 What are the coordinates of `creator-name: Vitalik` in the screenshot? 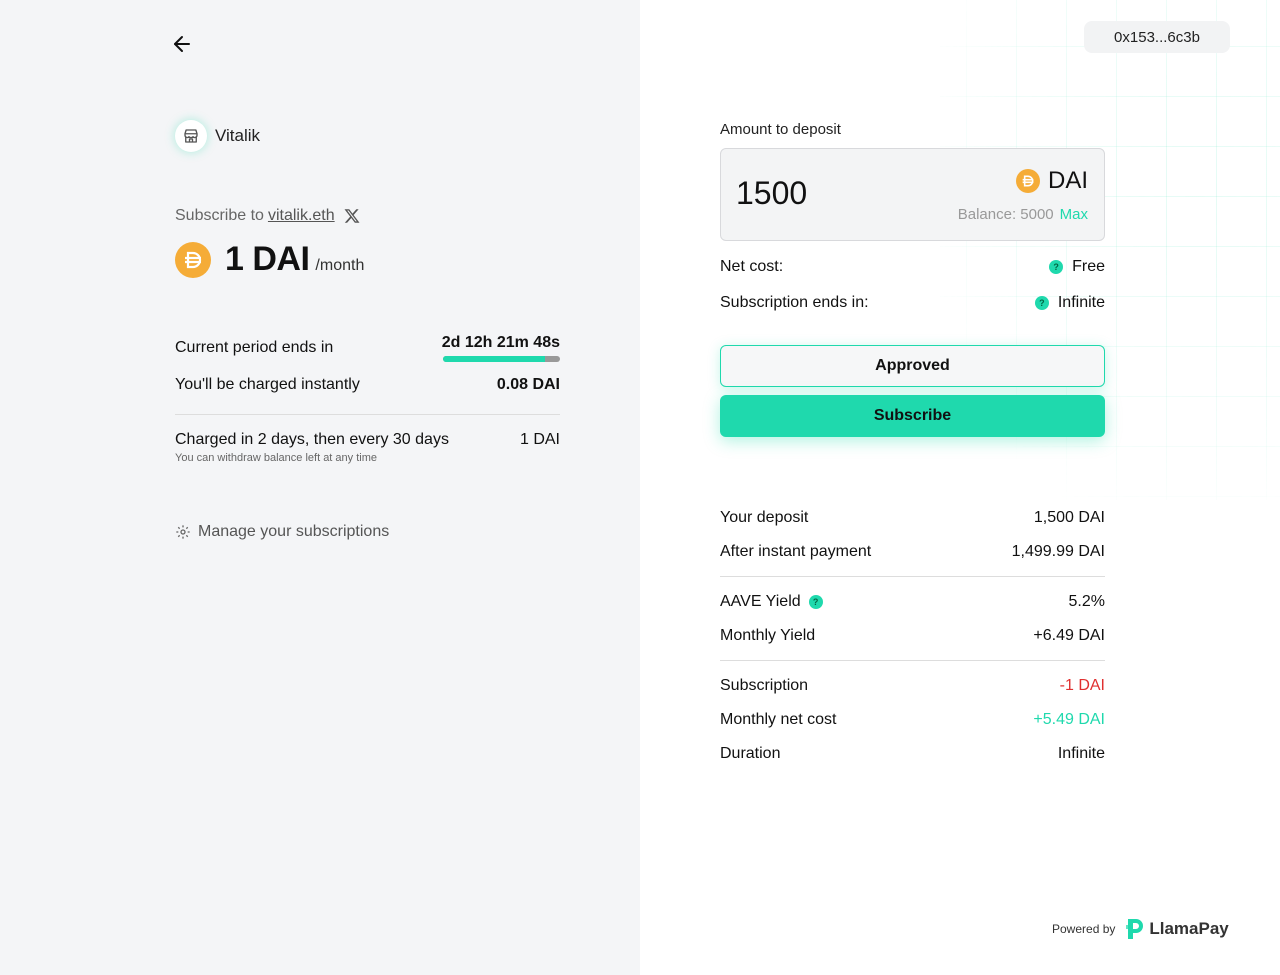 It's located at (238, 135).